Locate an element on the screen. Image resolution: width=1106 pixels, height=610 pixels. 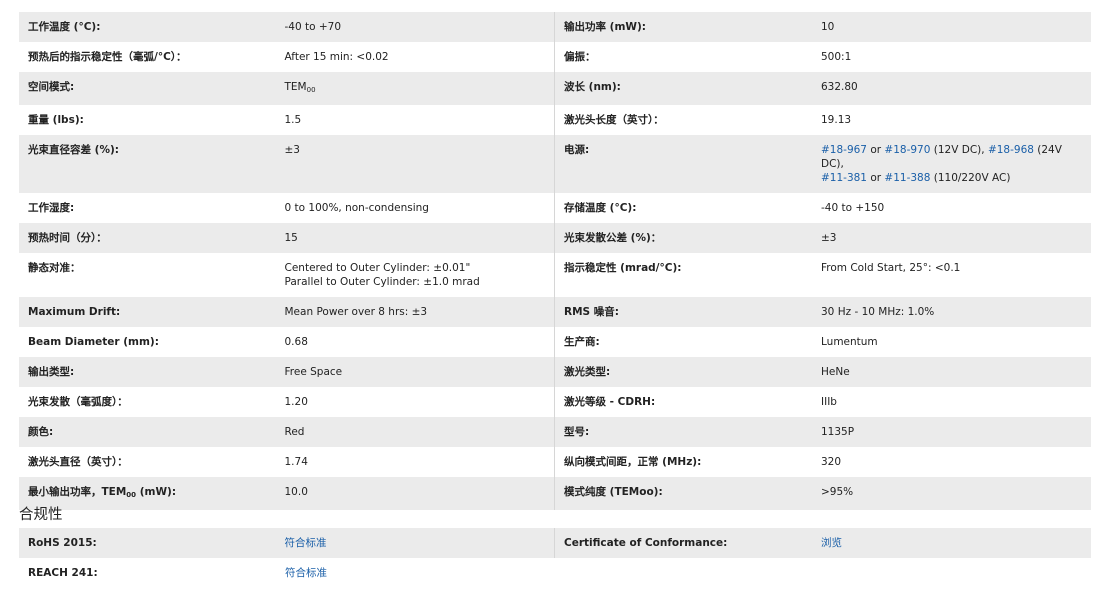
spec-label: 纵向模式间距，正常 (MHz): is located at coordinates (633, 462).